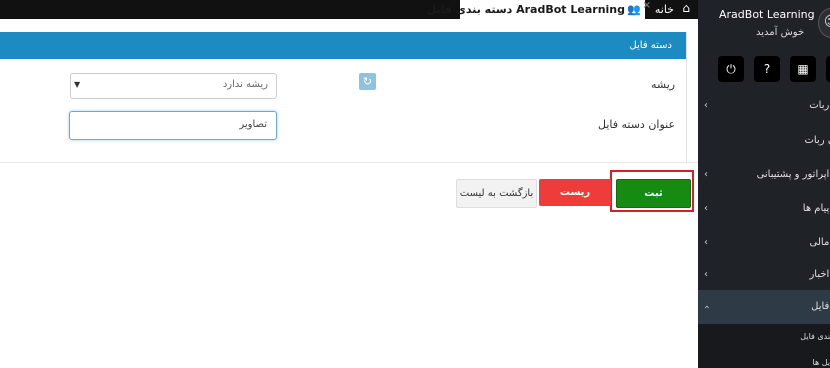 Image resolution: width=830 pixels, height=368 pixels. What do you see at coordinates (817, 140) in the screenshot?
I see `sidebar-item-label: عنوان ربات` at bounding box center [817, 140].